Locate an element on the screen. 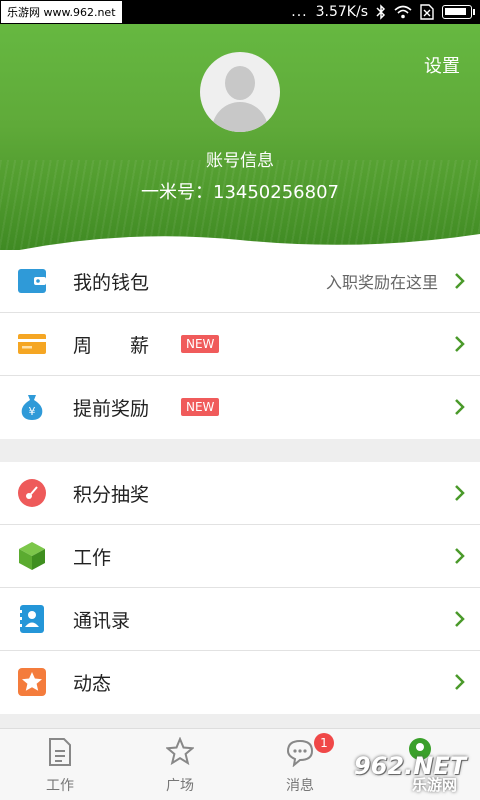 The image size is (480, 800). network-speed: 3.57K/s is located at coordinates (341, 12).